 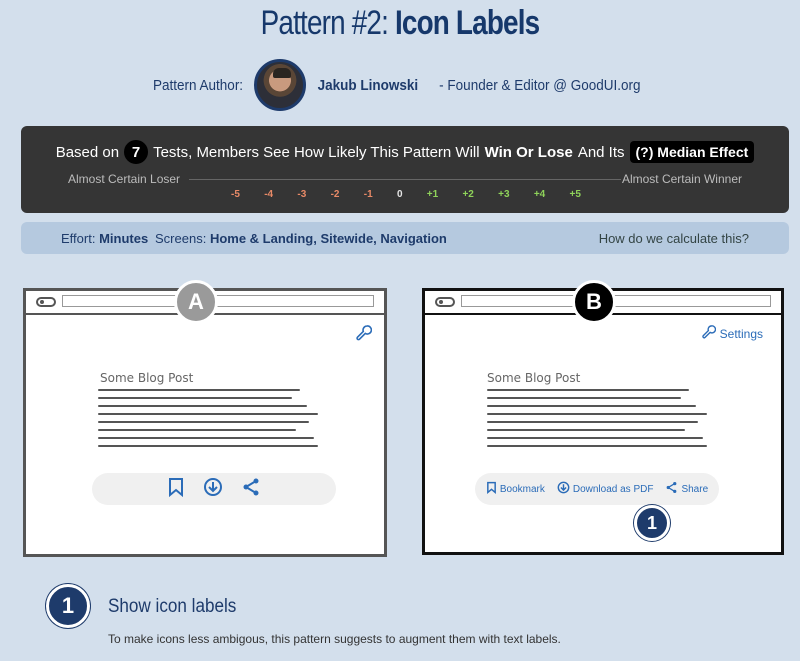 What do you see at coordinates (467, 23) in the screenshot?
I see `title-strong: Icon Labels` at bounding box center [467, 23].